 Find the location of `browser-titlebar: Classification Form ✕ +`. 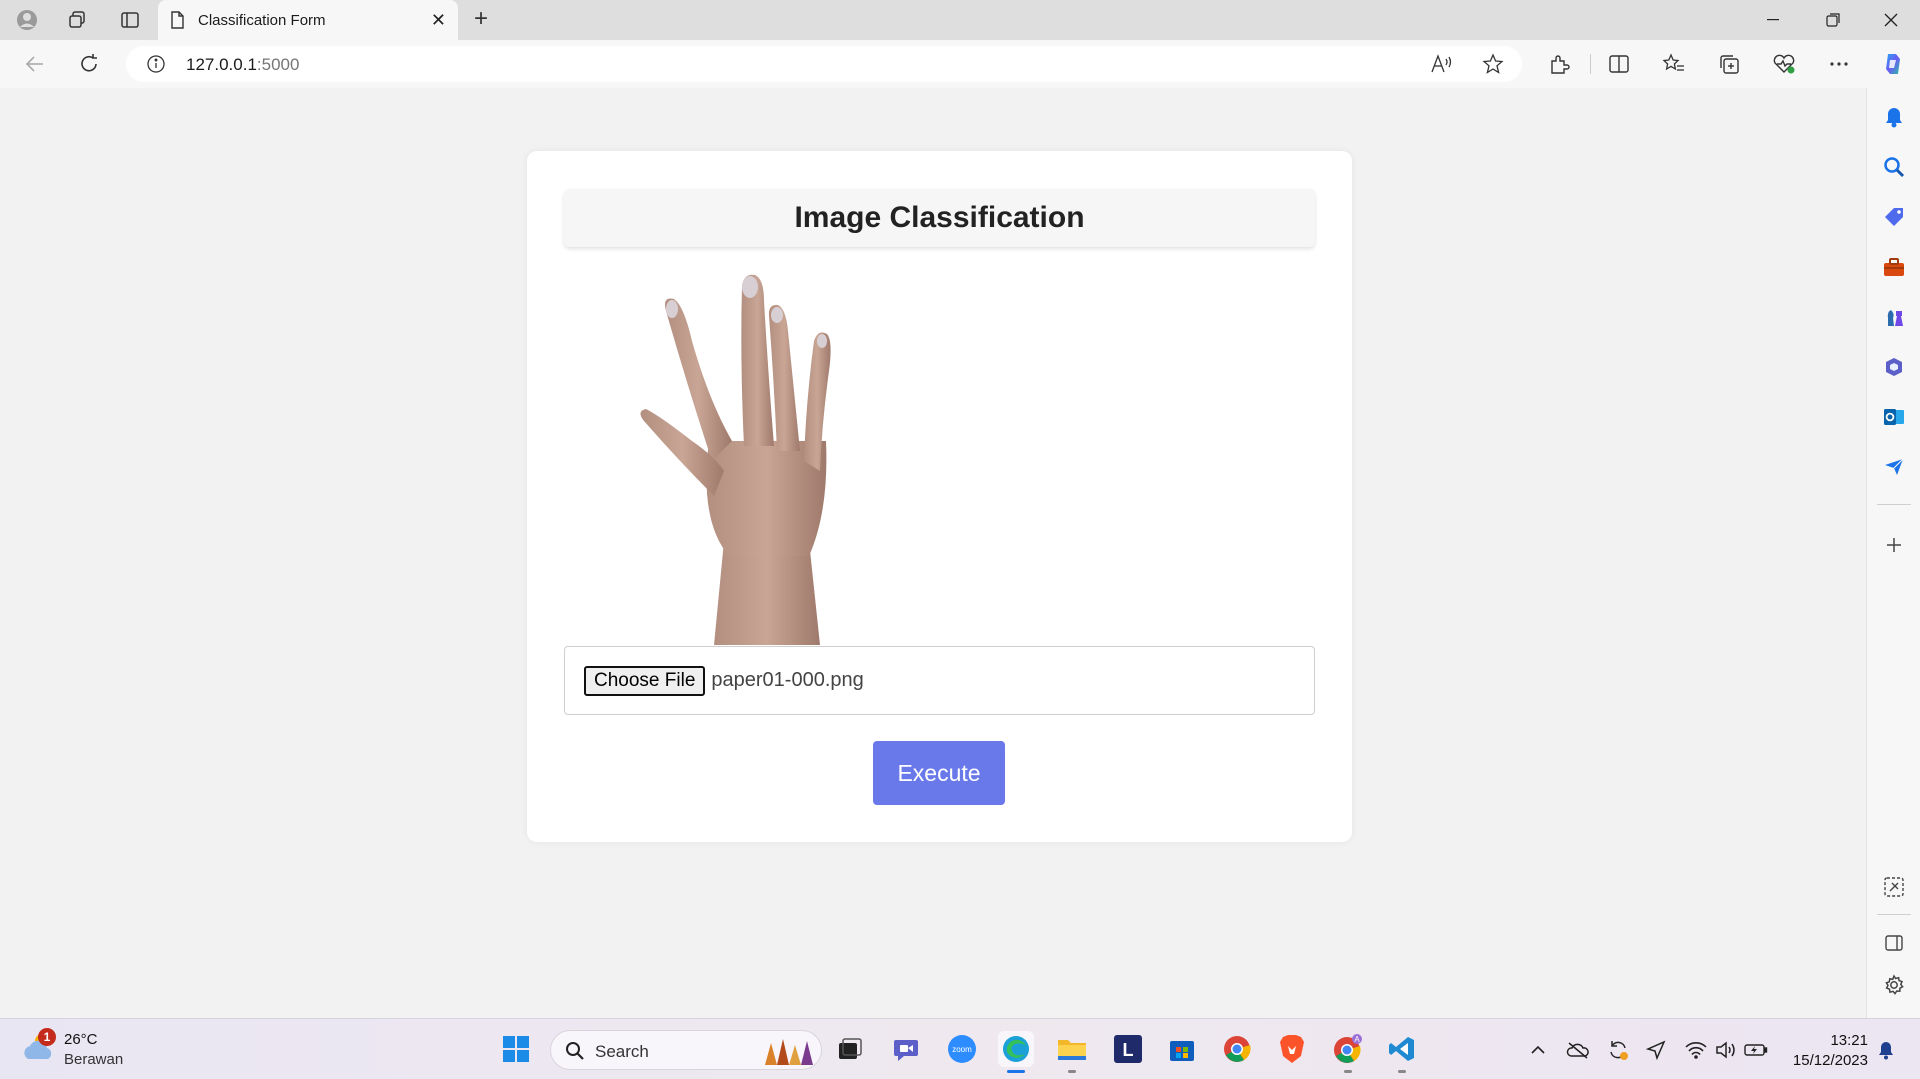

browser-titlebar: Classification Form ✕ + is located at coordinates (960, 20).